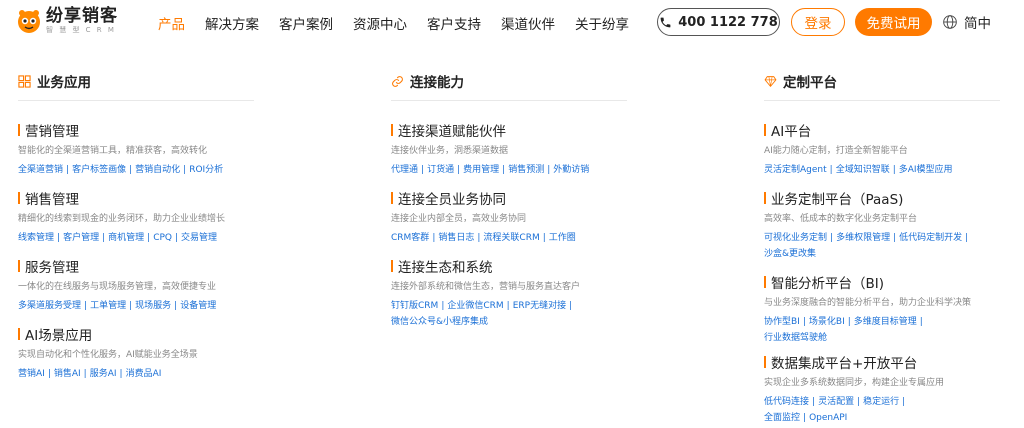  What do you see at coordinates (475, 306) in the screenshot?
I see `menu-link: 企业微信CRM` at bounding box center [475, 306].